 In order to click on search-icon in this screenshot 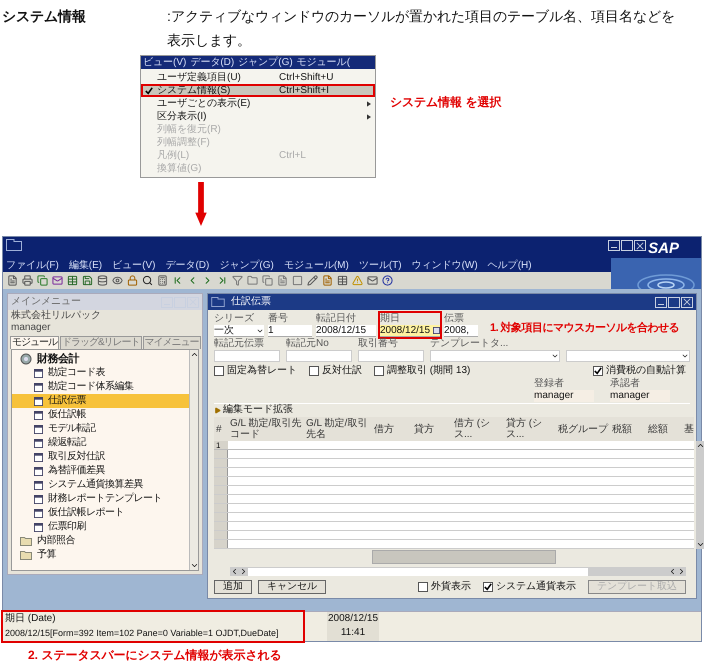, I will do `click(147, 280)`.